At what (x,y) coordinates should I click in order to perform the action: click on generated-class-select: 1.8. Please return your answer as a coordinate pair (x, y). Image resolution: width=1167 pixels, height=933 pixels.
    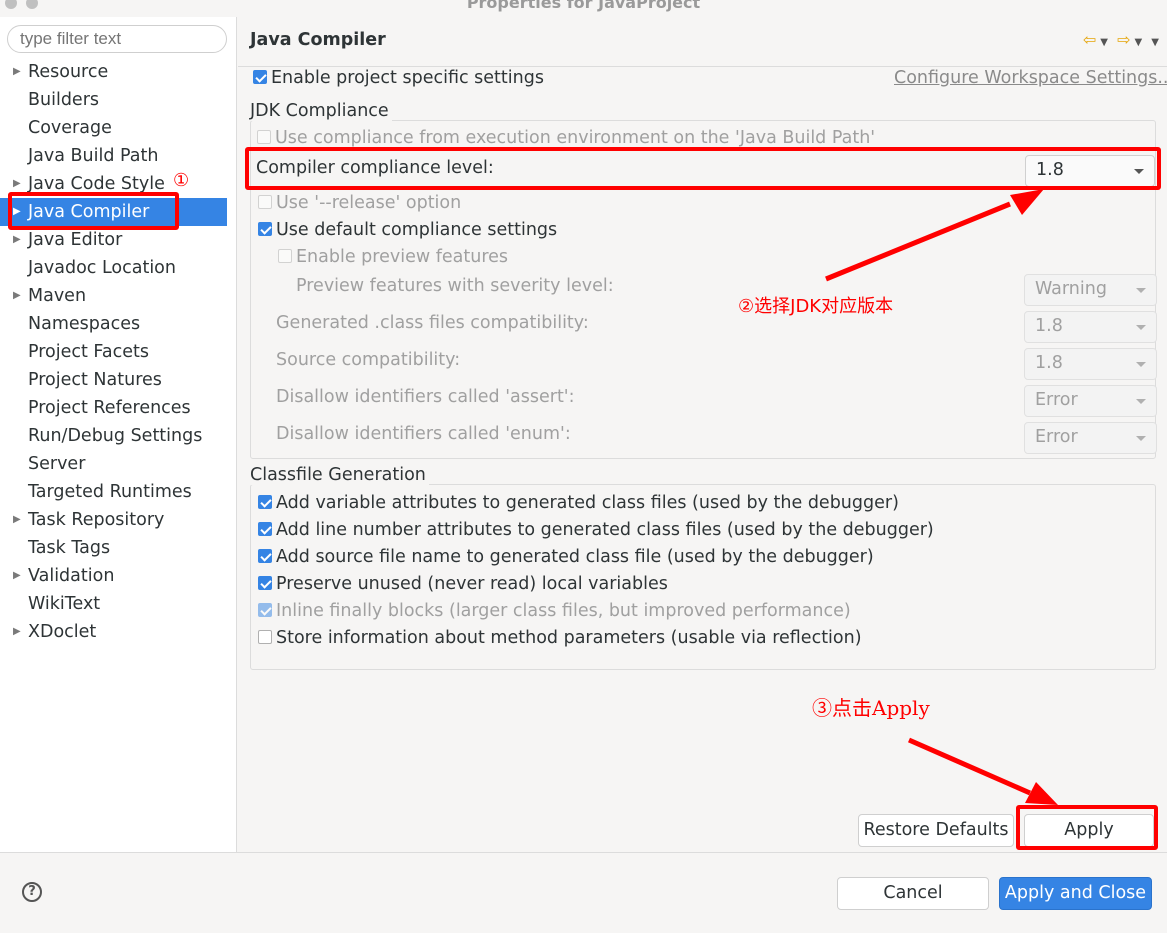
    Looking at the image, I should click on (1090, 327).